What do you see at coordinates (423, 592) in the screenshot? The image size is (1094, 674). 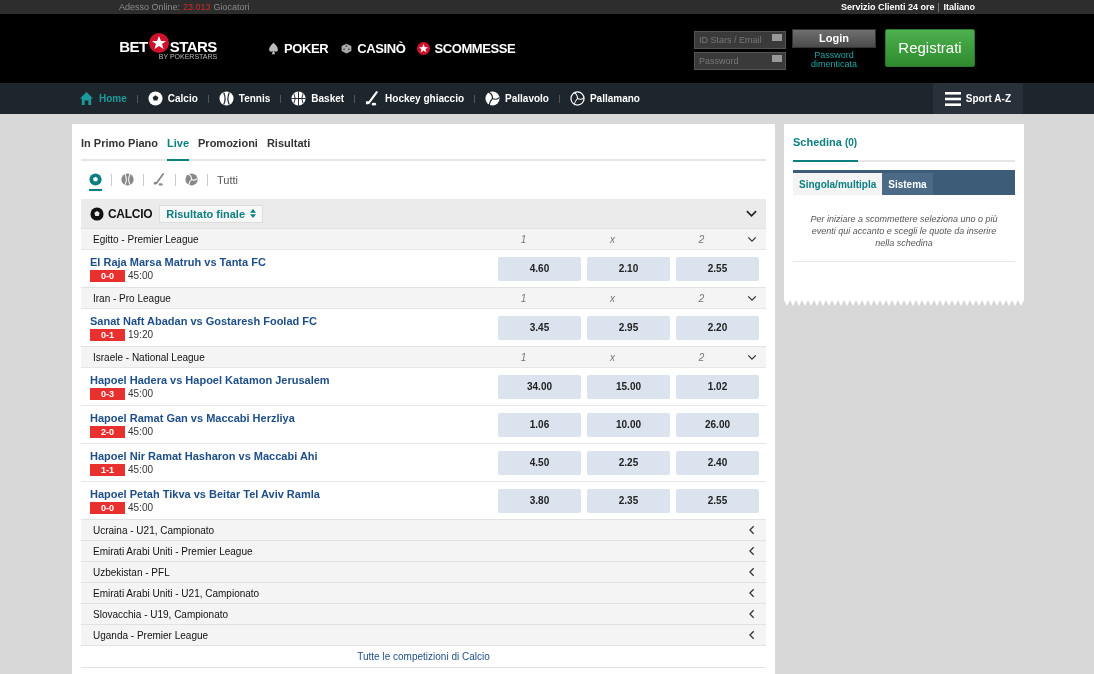 I see `league-header: Emirati Arabi Uniti - U21, Campionato` at bounding box center [423, 592].